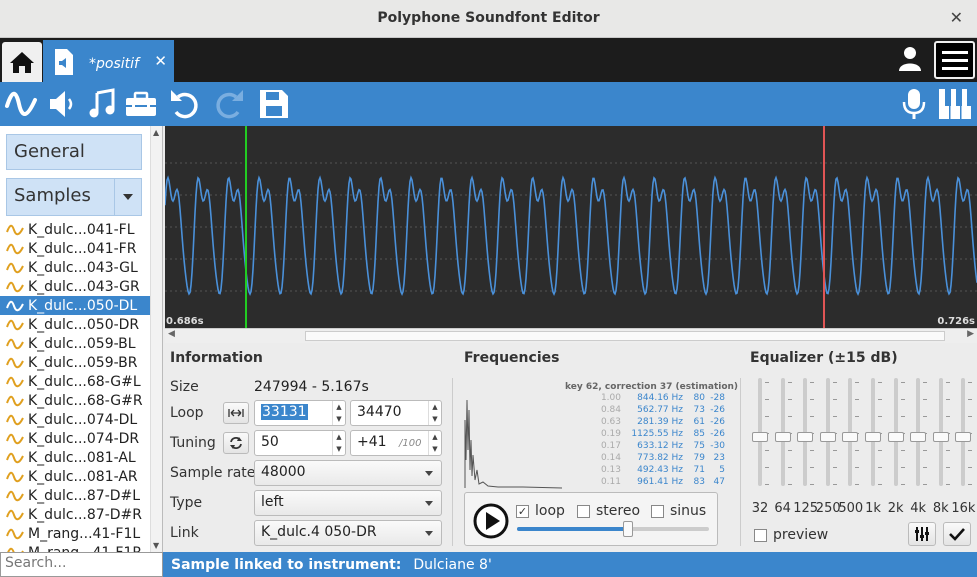  Describe the element at coordinates (213, 473) in the screenshot. I see `sample-rate-label: Sample rate` at that location.